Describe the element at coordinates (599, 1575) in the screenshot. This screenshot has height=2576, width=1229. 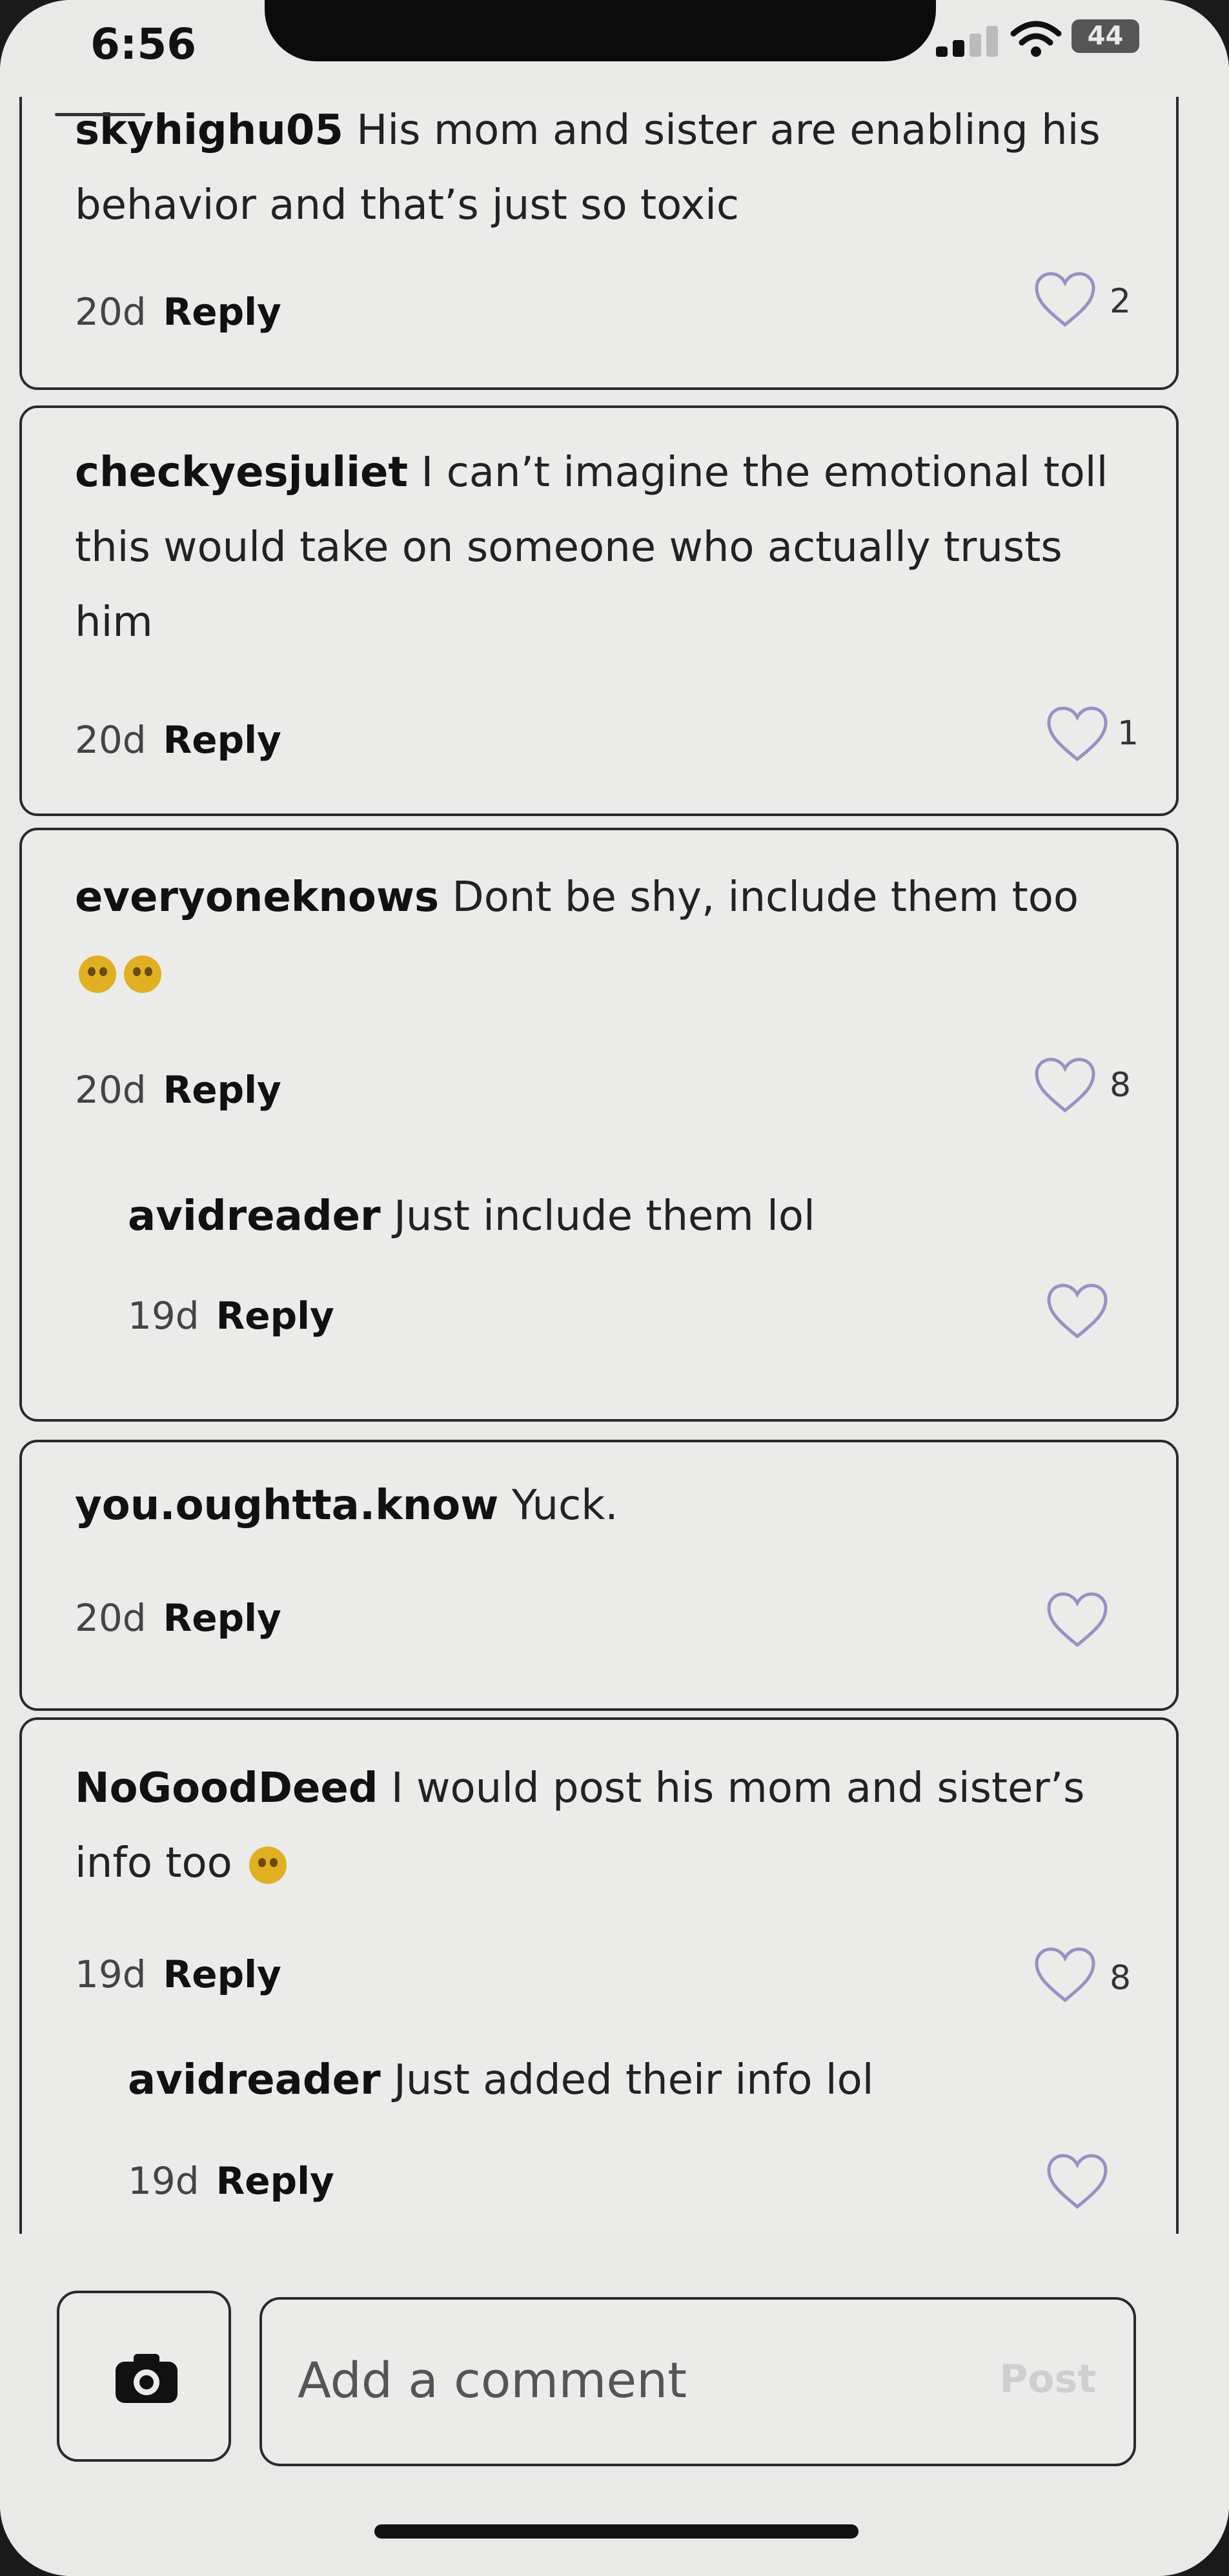
I see `comment-card: you.oughtta.know Yuck. 20d Reply` at that location.